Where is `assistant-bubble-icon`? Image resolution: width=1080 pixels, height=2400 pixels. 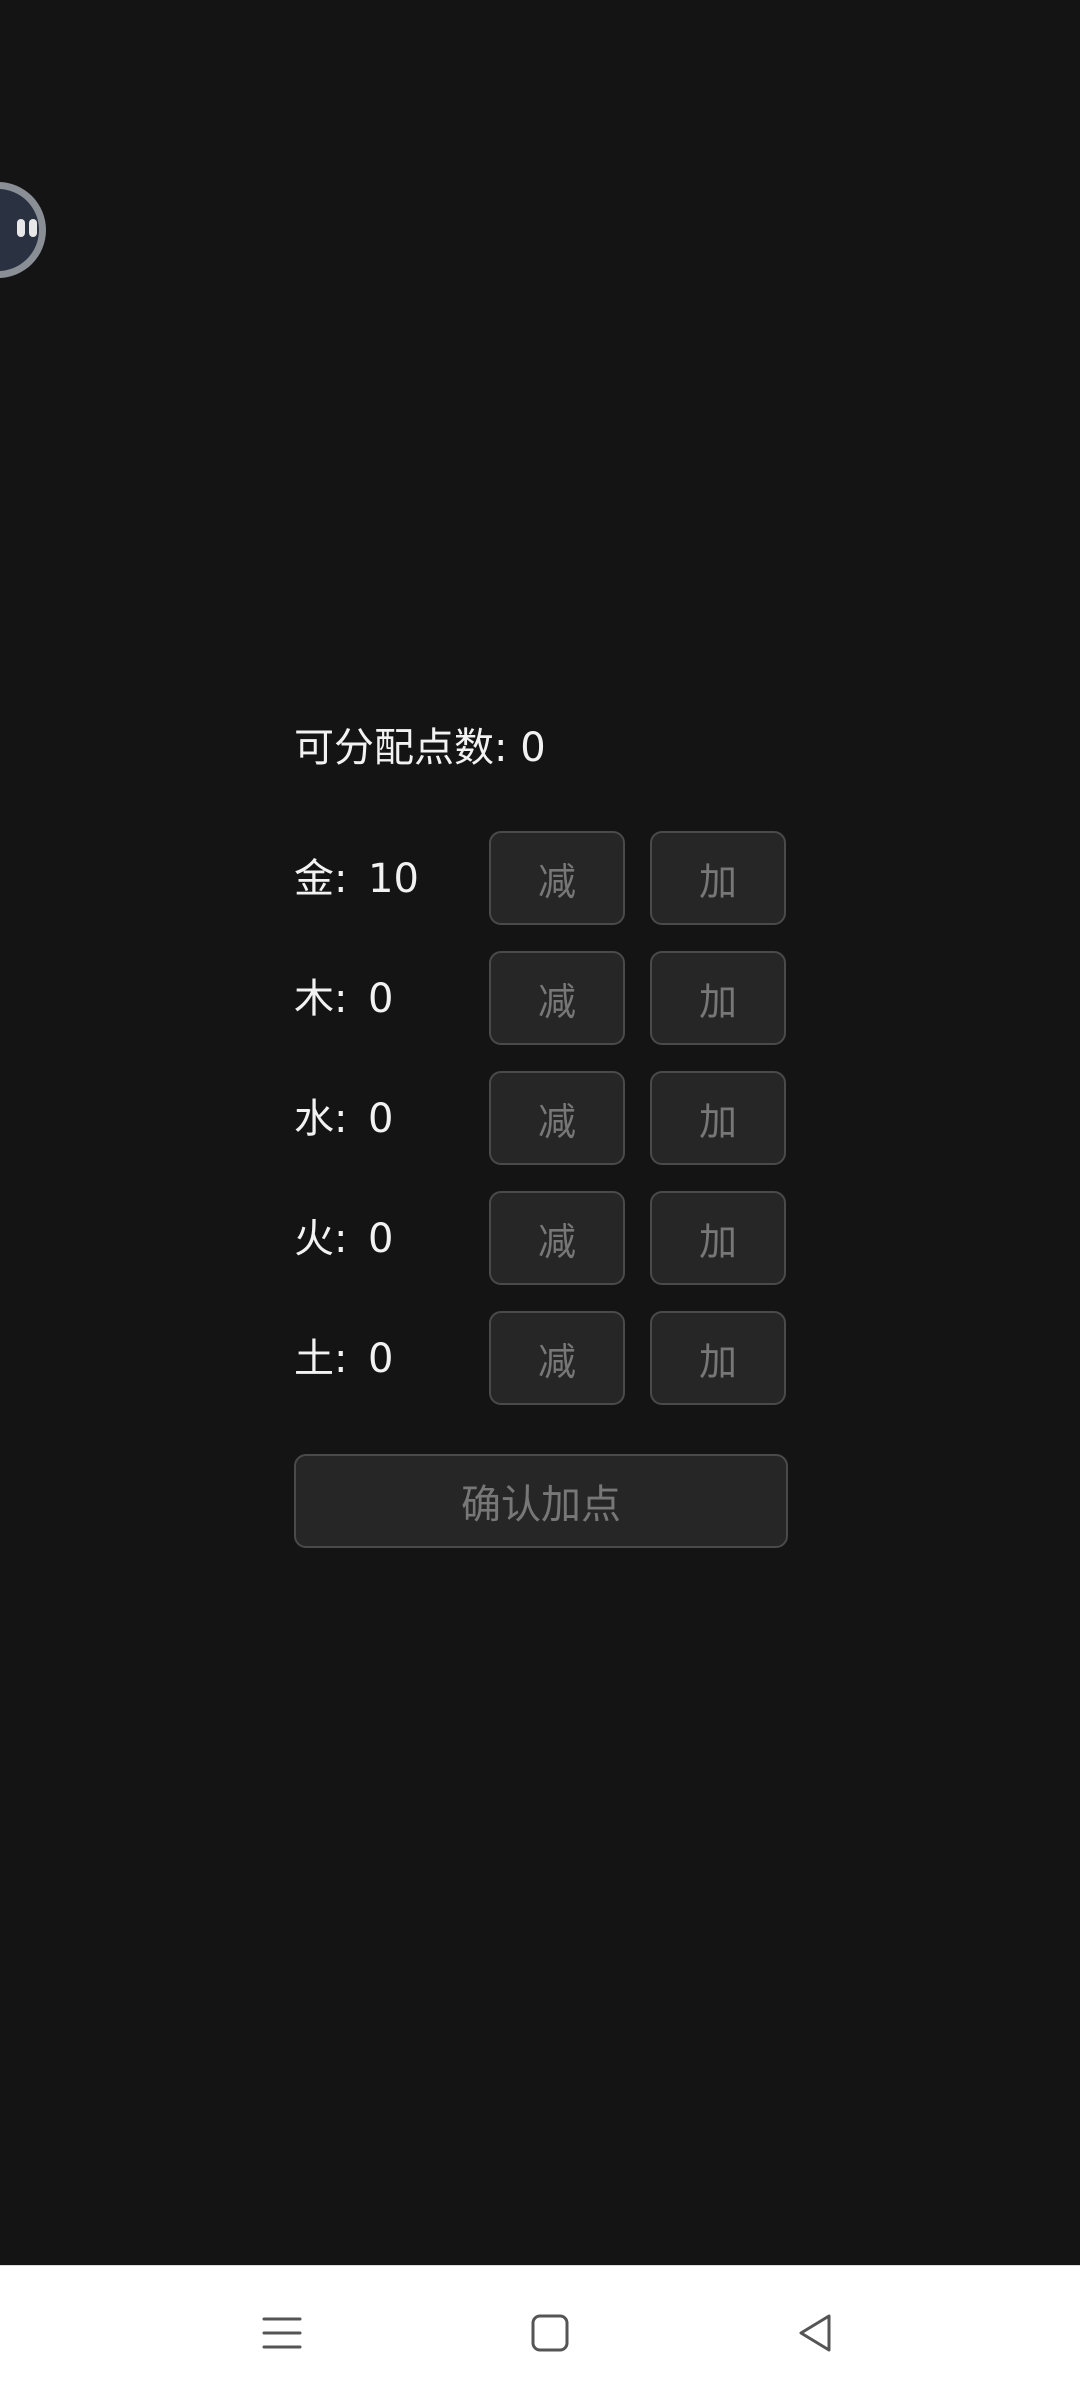
assistant-bubble-icon is located at coordinates (19, 230).